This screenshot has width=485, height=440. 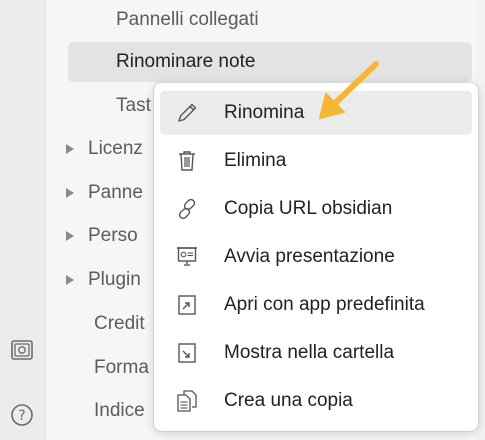 I want to click on menu-item-label: Rinomina, so click(x=264, y=112).